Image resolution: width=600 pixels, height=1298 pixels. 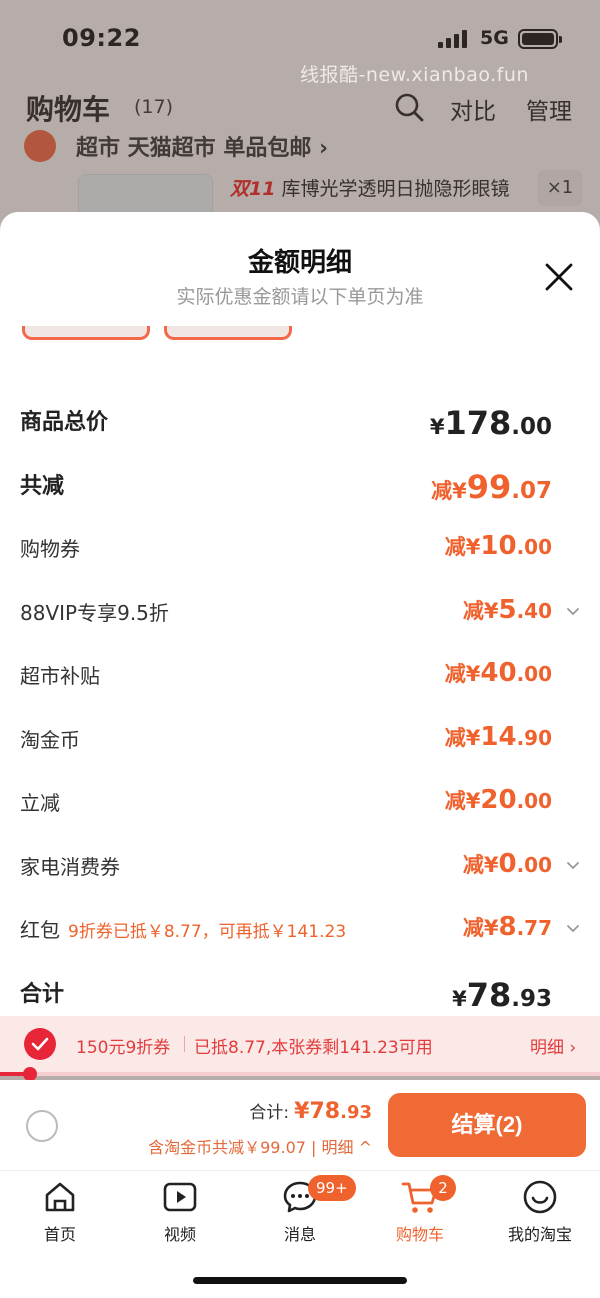 I want to click on coupon-separator, so click(x=184, y=1044).